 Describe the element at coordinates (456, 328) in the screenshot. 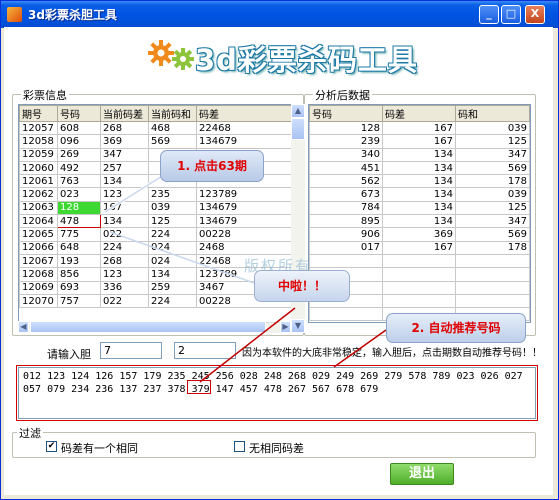

I see `callout-auto-recommend: 2. 自动推荐号码` at that location.